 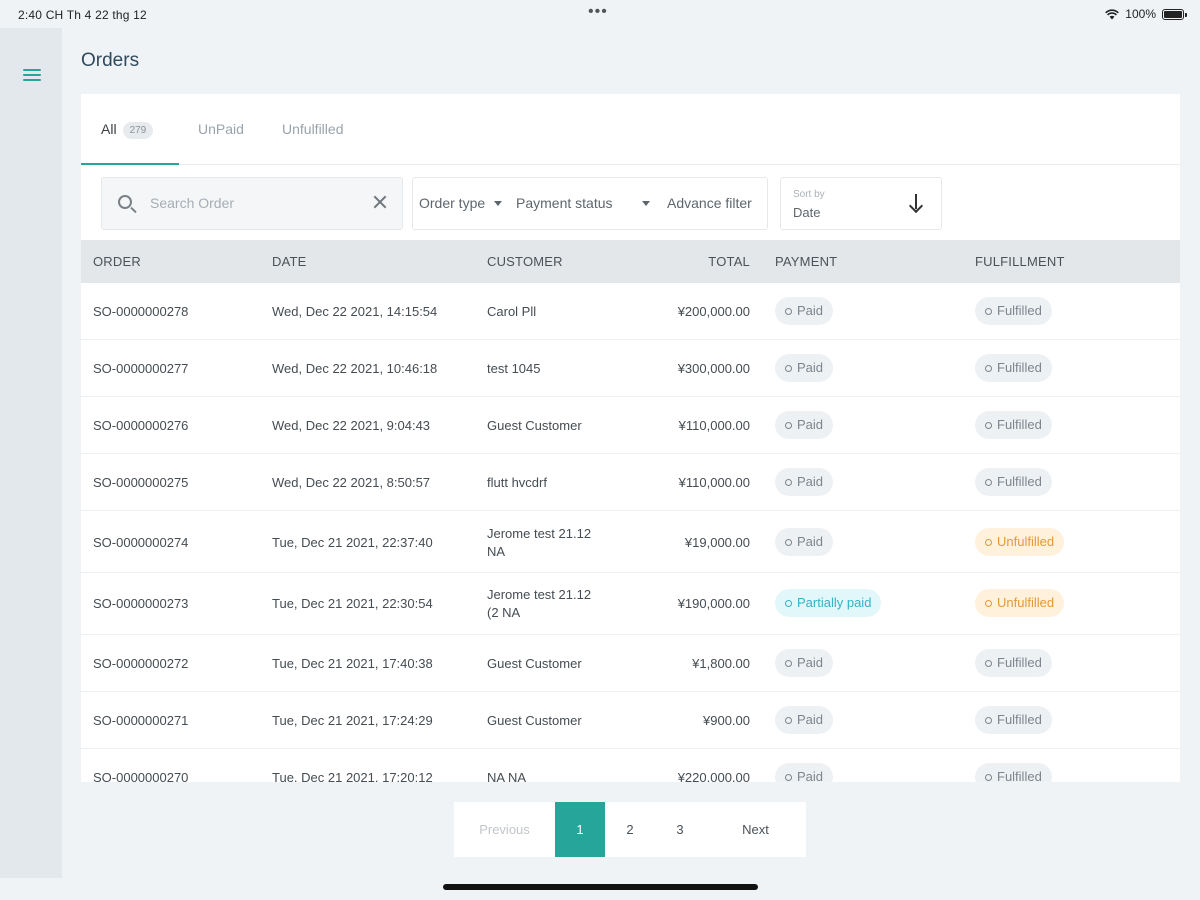 I want to click on order-number: SO-0000000277, so click(x=141, y=368).